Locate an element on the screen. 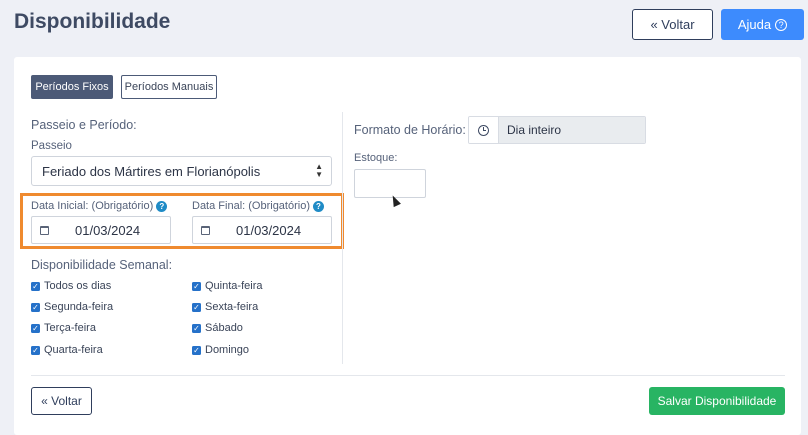 This screenshot has height=435, width=808. passeio-select: Feriado dos Mártires em Florianópolis ▲ ▼ is located at coordinates (181, 171).